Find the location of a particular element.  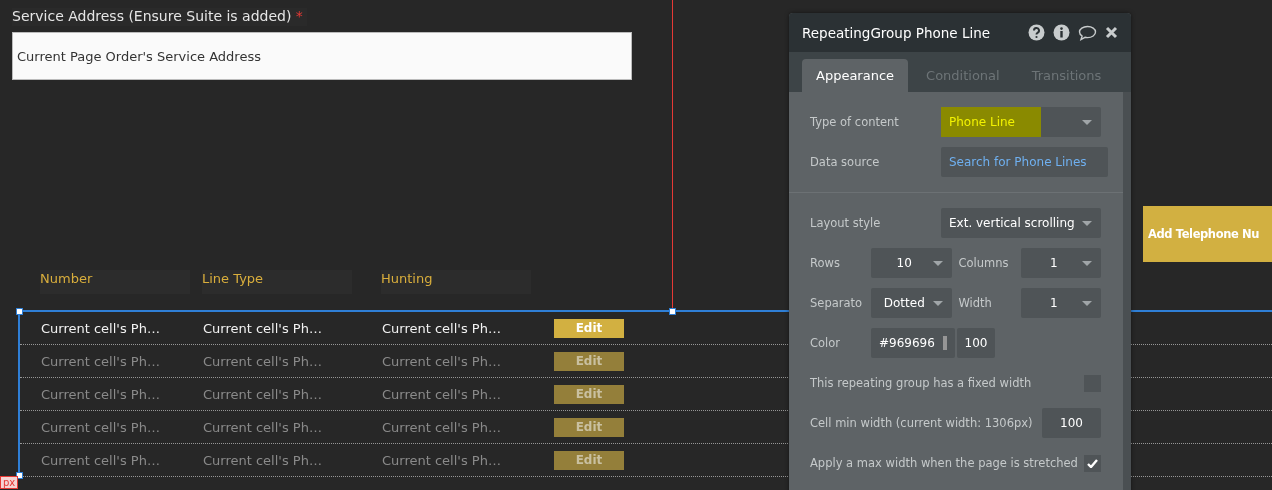

ruler-label: px is located at coordinates (9, 482).